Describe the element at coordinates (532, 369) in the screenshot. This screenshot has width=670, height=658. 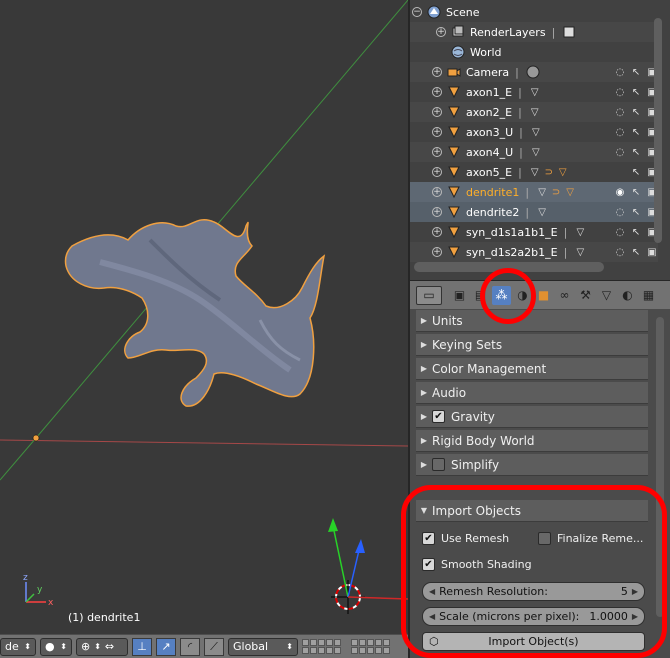
I see `panel-color-management: ▶ Color Management` at that location.